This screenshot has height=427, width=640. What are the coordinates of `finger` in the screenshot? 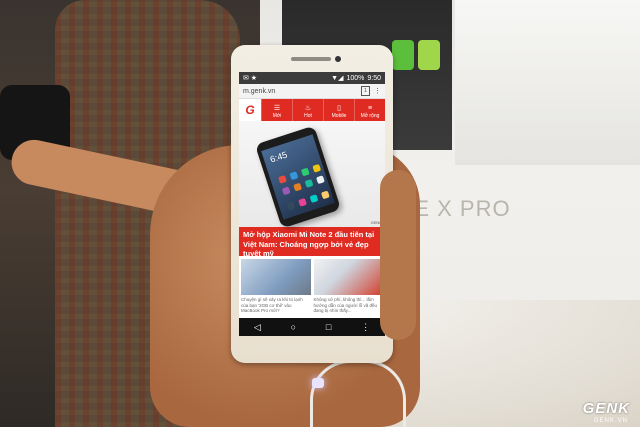 It's located at (398, 255).